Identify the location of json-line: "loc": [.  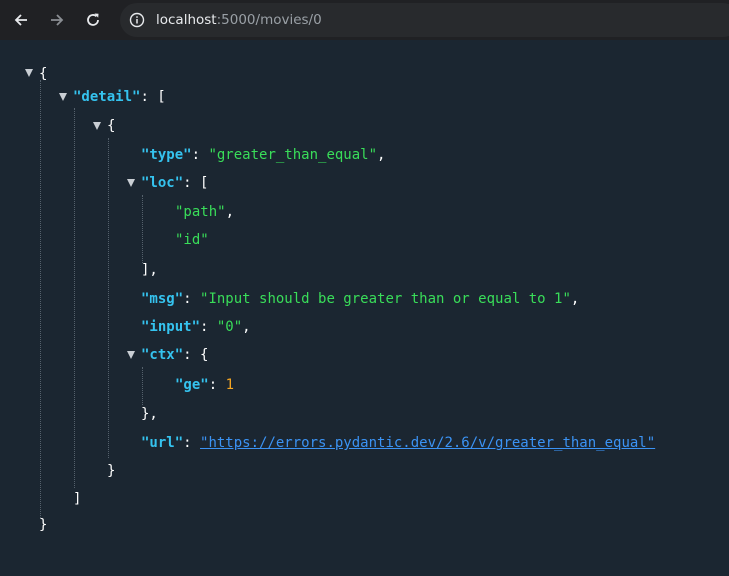
(175, 183).